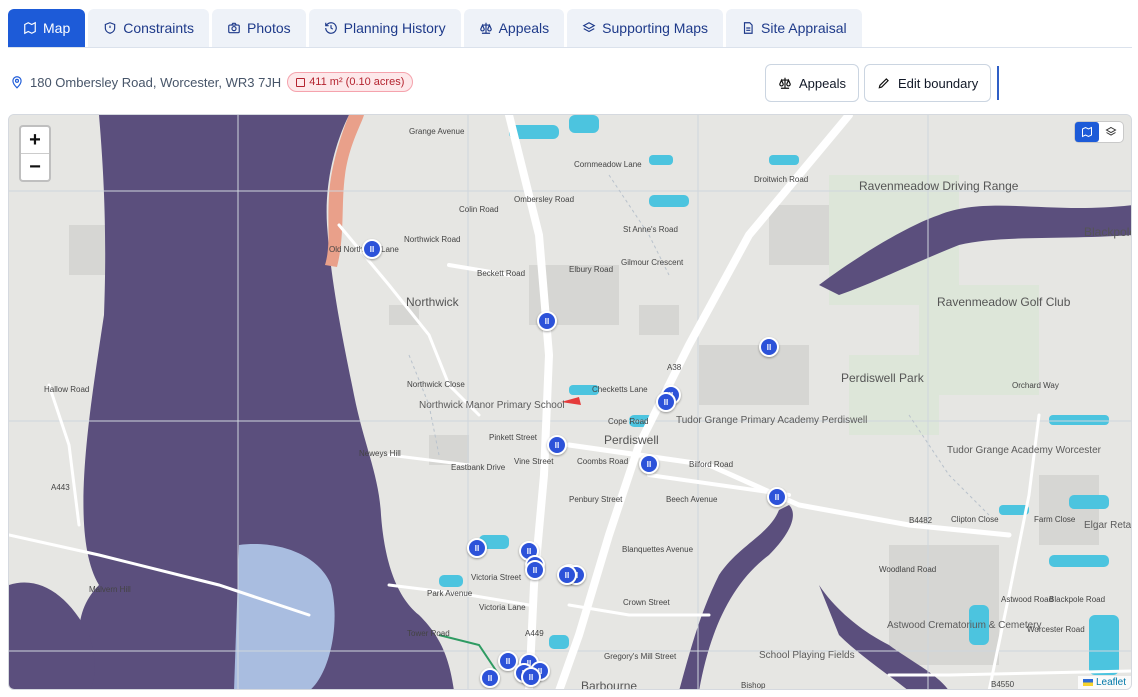 This screenshot has height=697, width=1138. What do you see at coordinates (807, 655) in the screenshot?
I see `map-label: School Playing Fields` at bounding box center [807, 655].